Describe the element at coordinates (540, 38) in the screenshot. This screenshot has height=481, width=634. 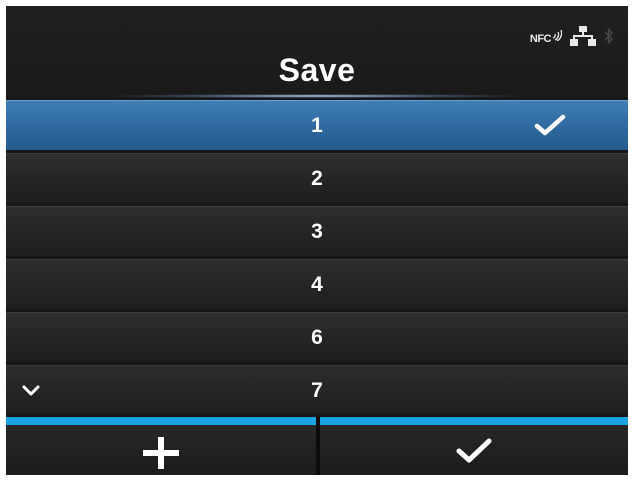
I see `nfc-label: NFC` at that location.